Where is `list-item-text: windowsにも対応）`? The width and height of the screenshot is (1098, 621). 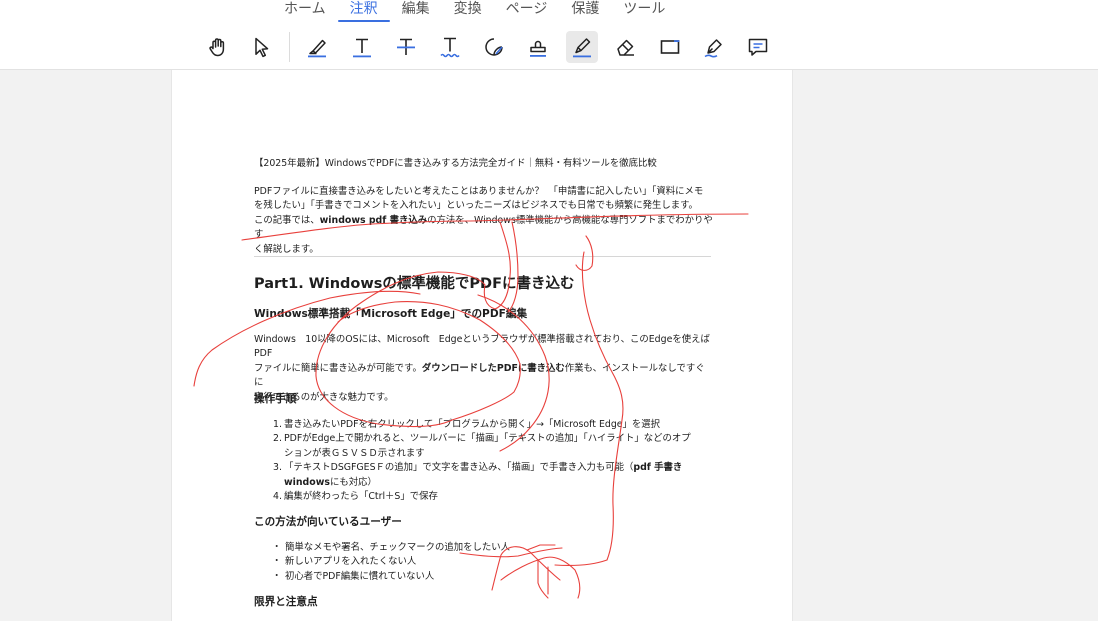
list-item-text: windowsにも対応） is located at coordinates (499, 483).